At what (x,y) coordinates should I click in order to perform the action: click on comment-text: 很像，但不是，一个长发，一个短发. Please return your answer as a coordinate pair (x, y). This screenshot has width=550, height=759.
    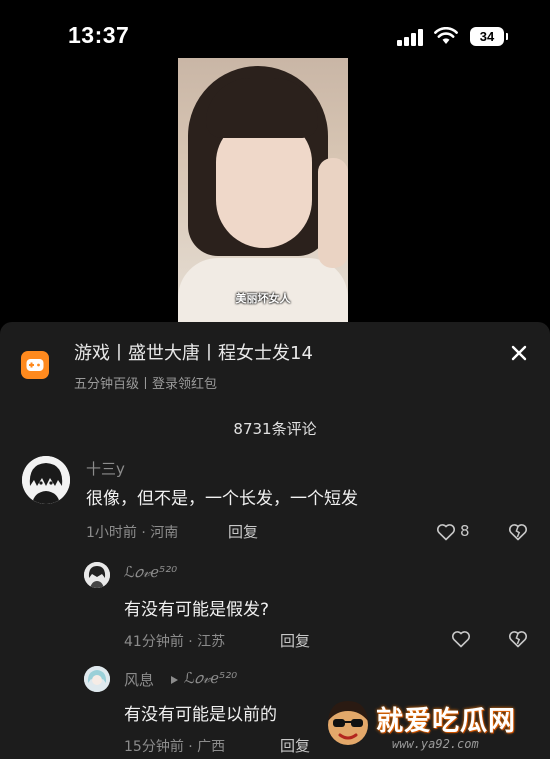
    Looking at the image, I should click on (222, 499).